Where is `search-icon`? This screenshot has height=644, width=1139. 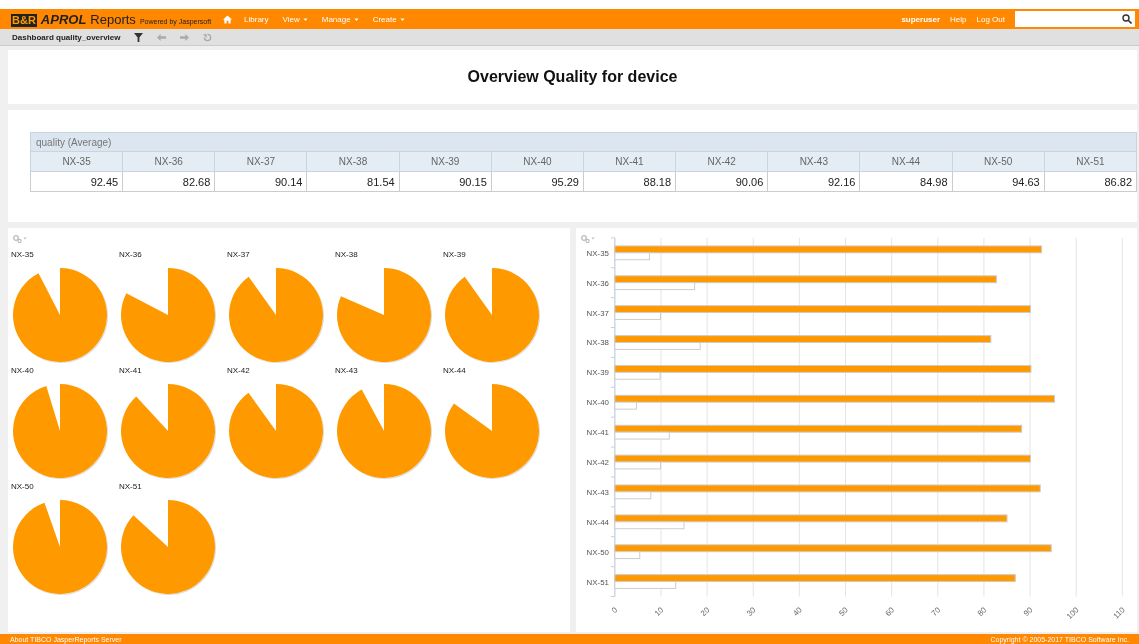 search-icon is located at coordinates (1127, 19).